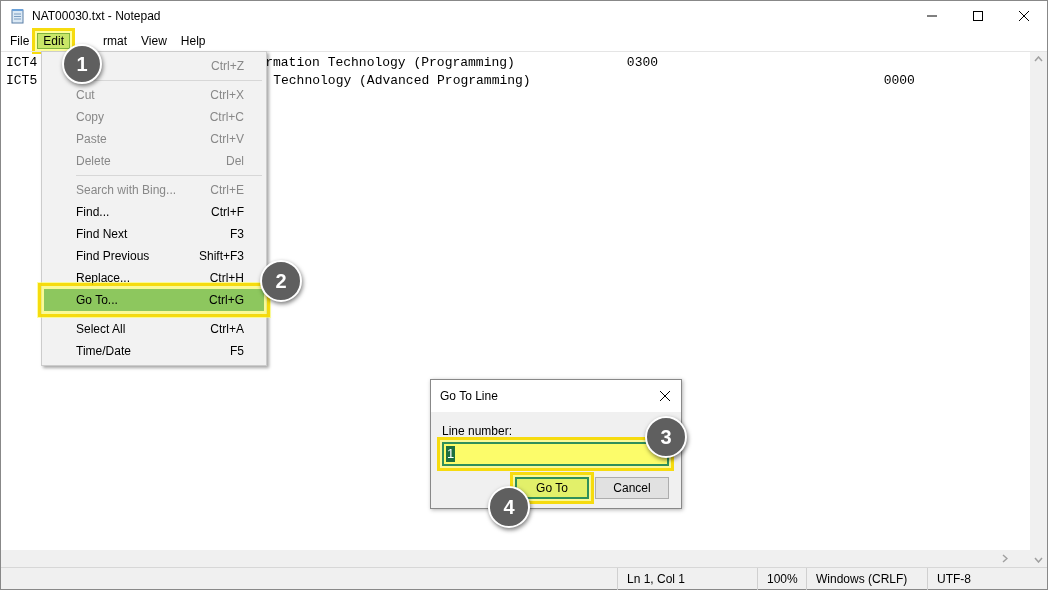  Describe the element at coordinates (515, 558) in the screenshot. I see `horizontal-scrollbar` at that location.